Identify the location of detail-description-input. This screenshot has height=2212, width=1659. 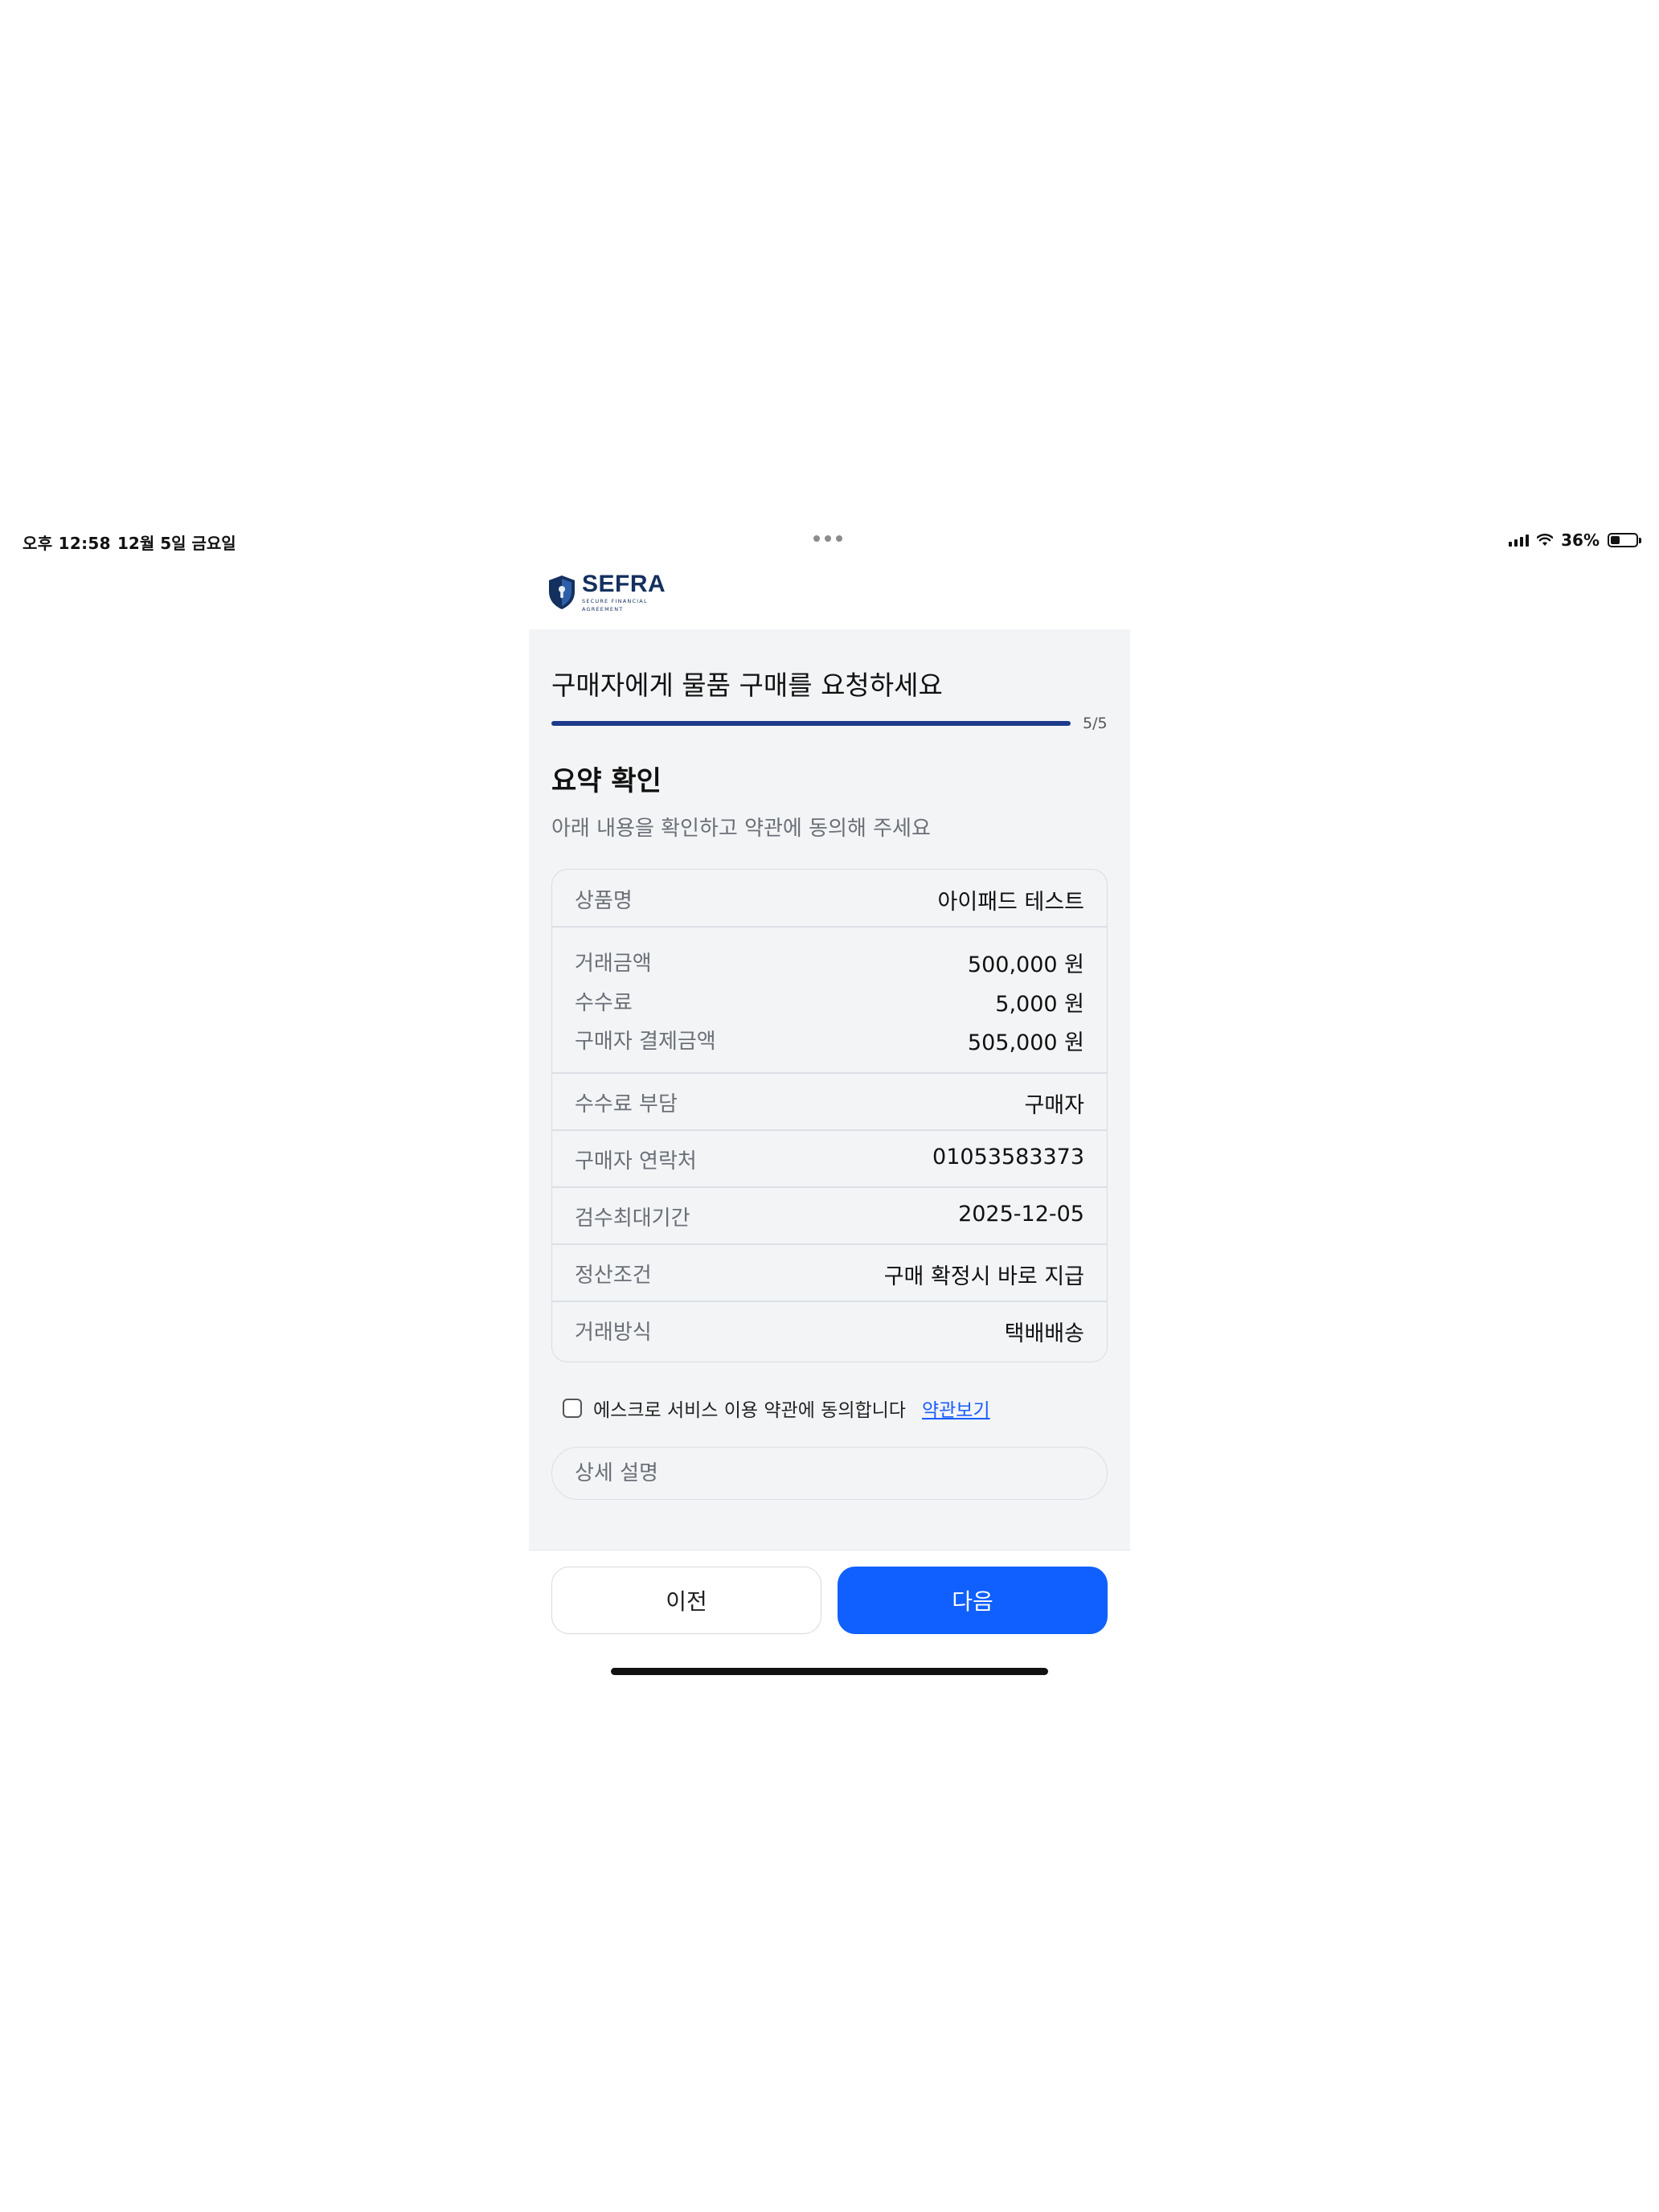
(829, 1473).